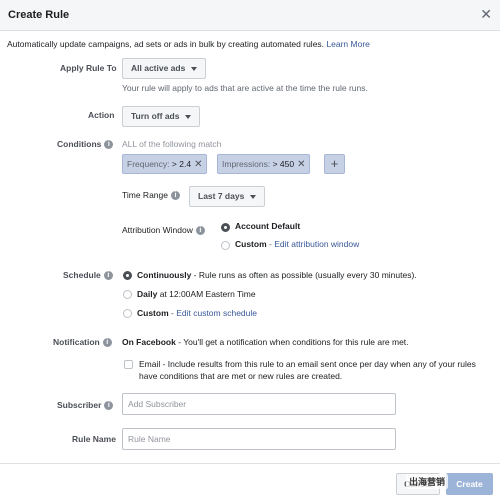  I want to click on close-icon: ✕, so click(486, 14).